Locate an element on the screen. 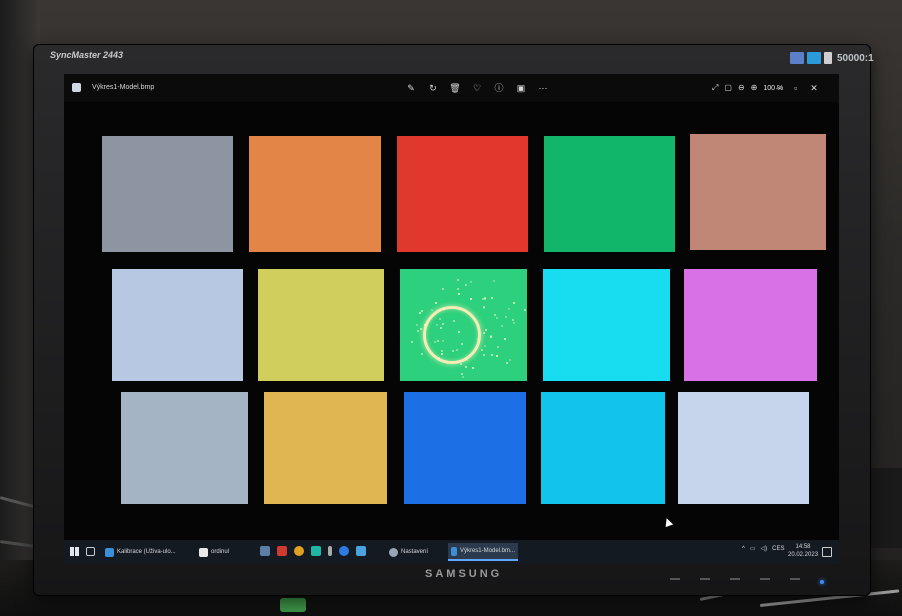 Image resolution: width=902 pixels, height=616 pixels. mouse-cursor-icon is located at coordinates (668, 522).